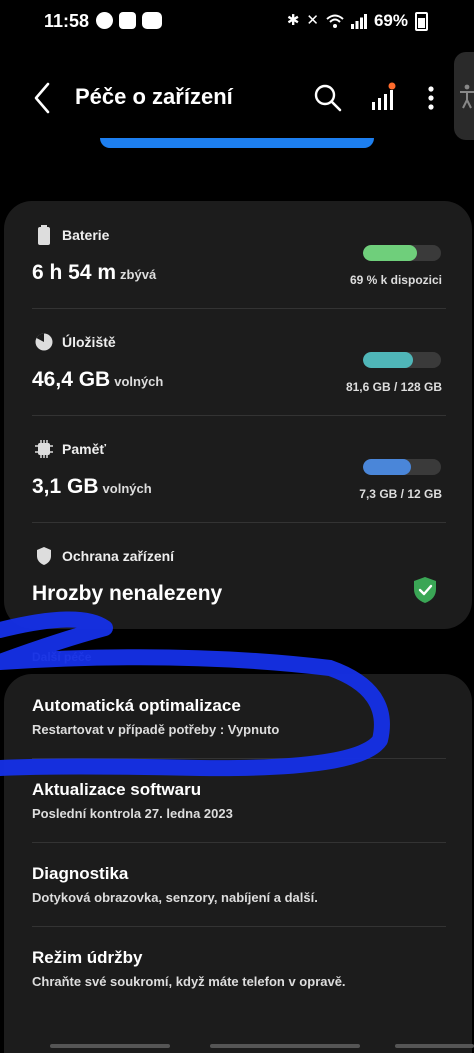 The height and width of the screenshot is (1053, 474). I want to click on storage-row: Úložiště 46,4 GB volných 81,6 GB / 128 GB, so click(238, 361).